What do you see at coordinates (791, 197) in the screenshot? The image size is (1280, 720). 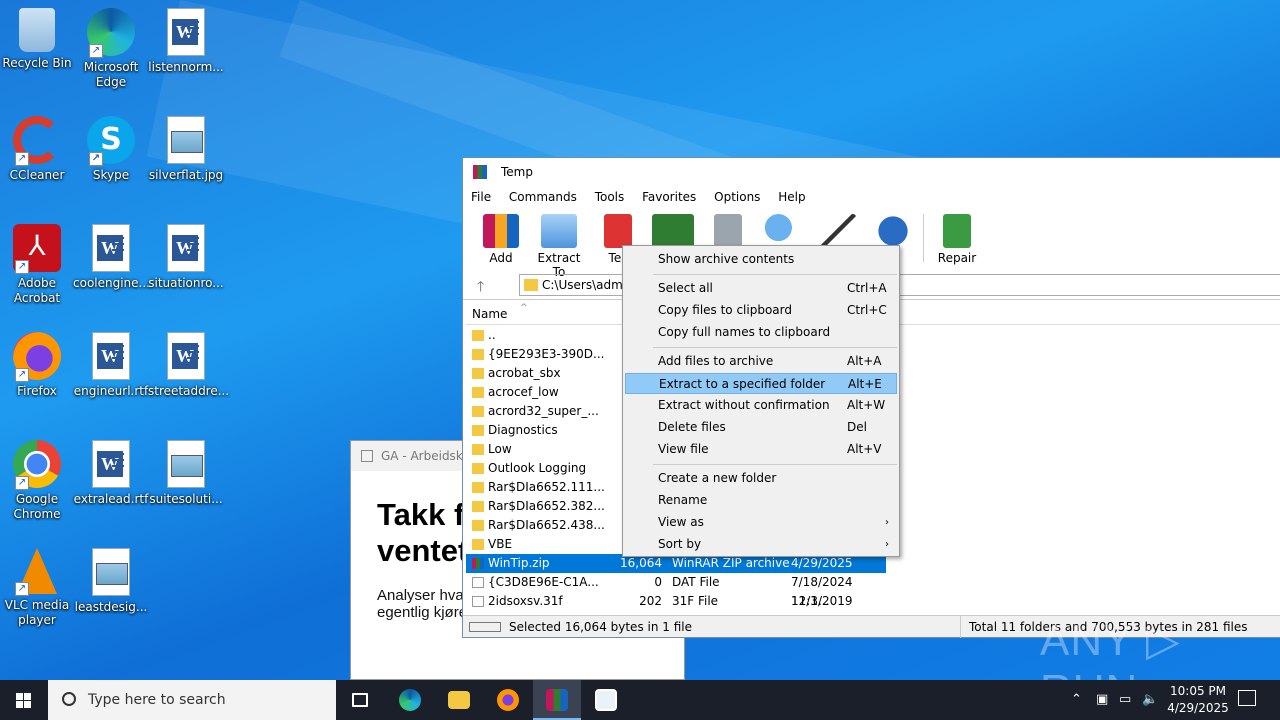 I see `menu-help: Help` at bounding box center [791, 197].